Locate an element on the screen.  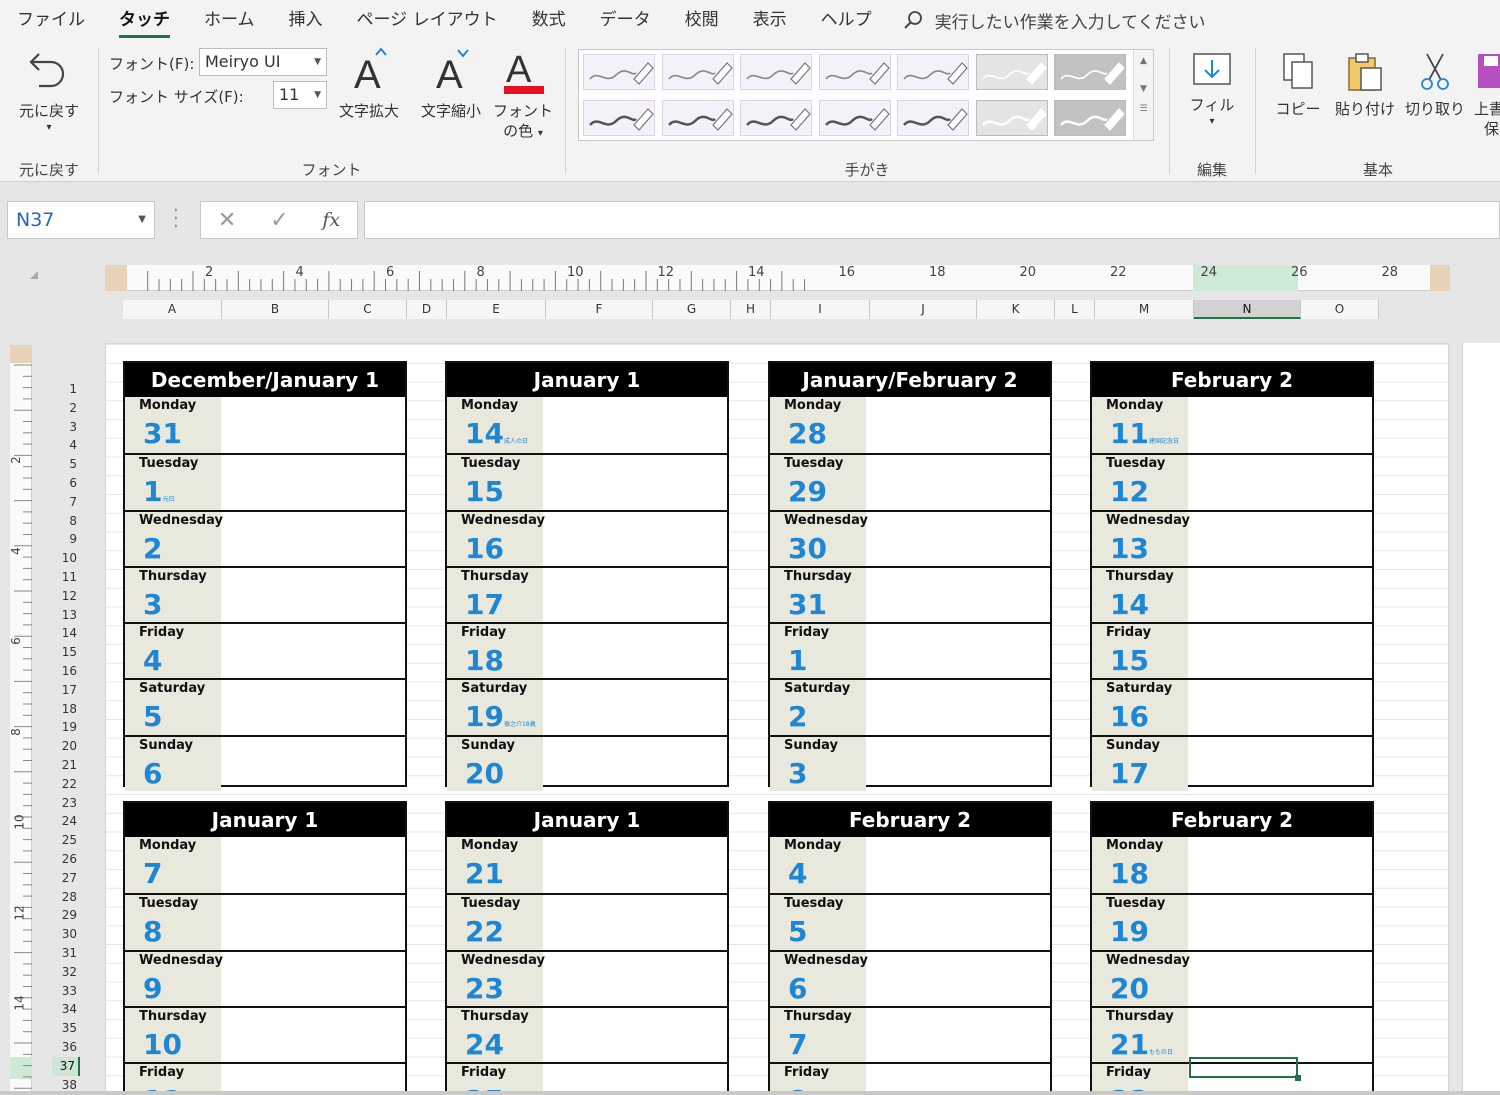
column-header-E: E is located at coordinates (496, 309).